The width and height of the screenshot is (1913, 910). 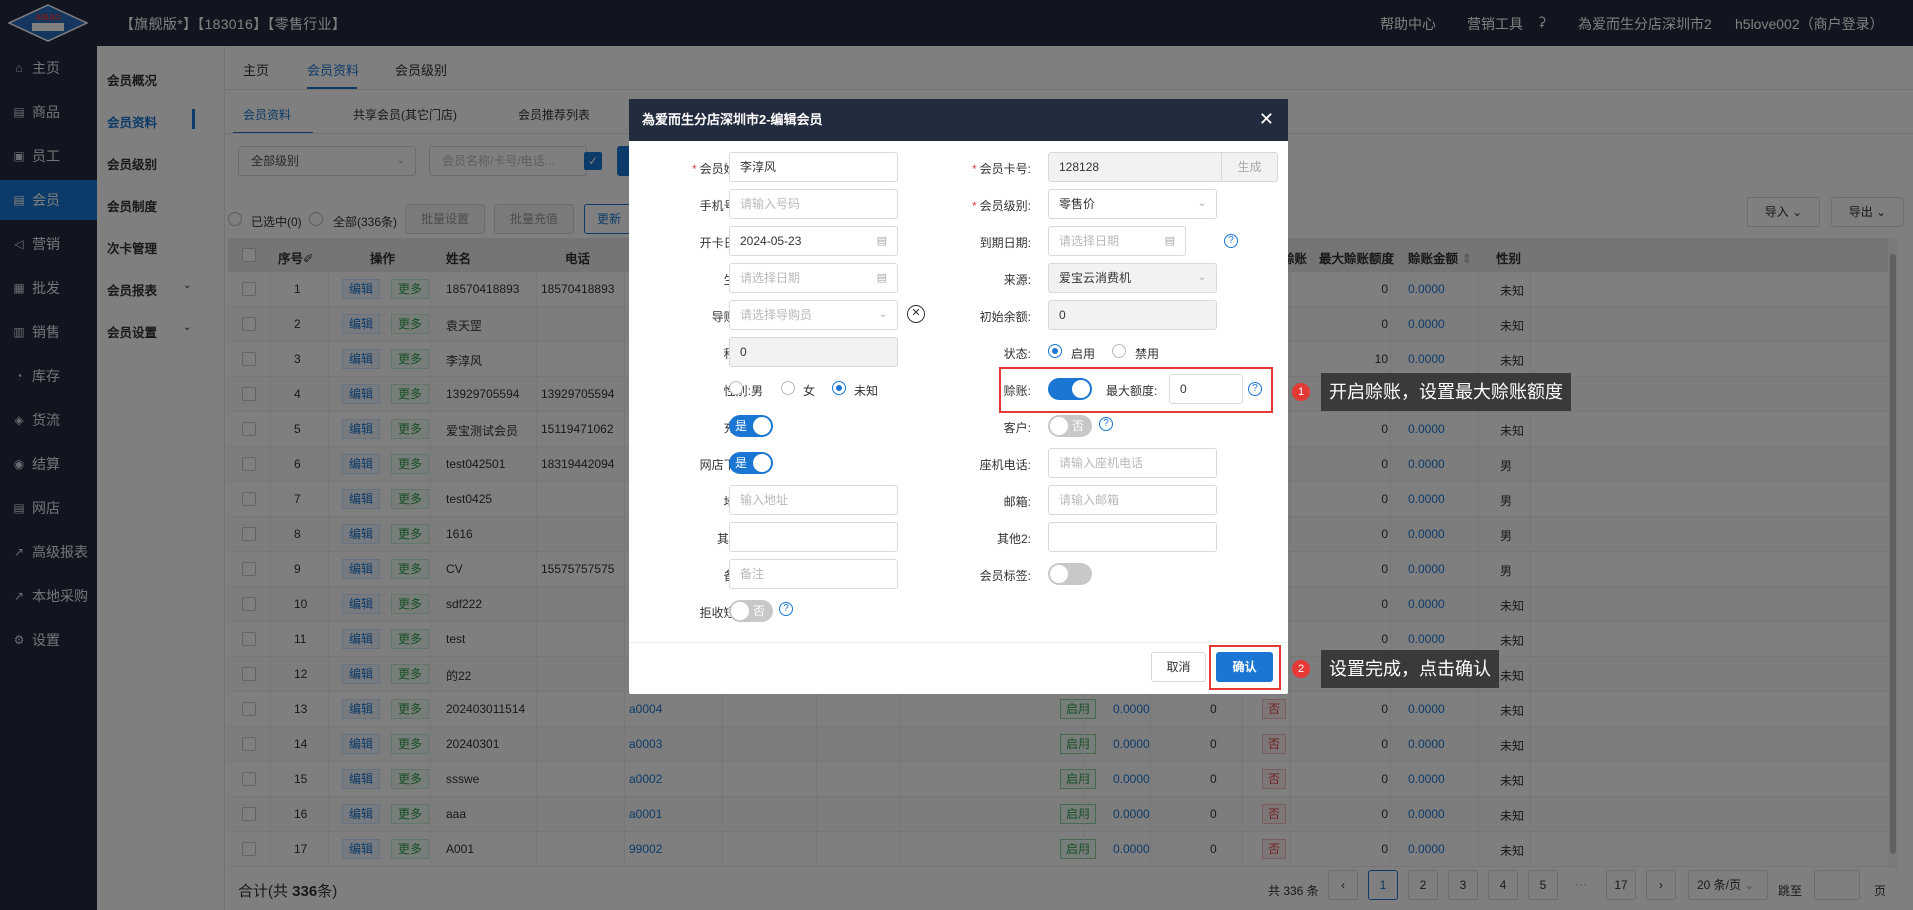 I want to click on recharge-toggle: 是, so click(x=751, y=426).